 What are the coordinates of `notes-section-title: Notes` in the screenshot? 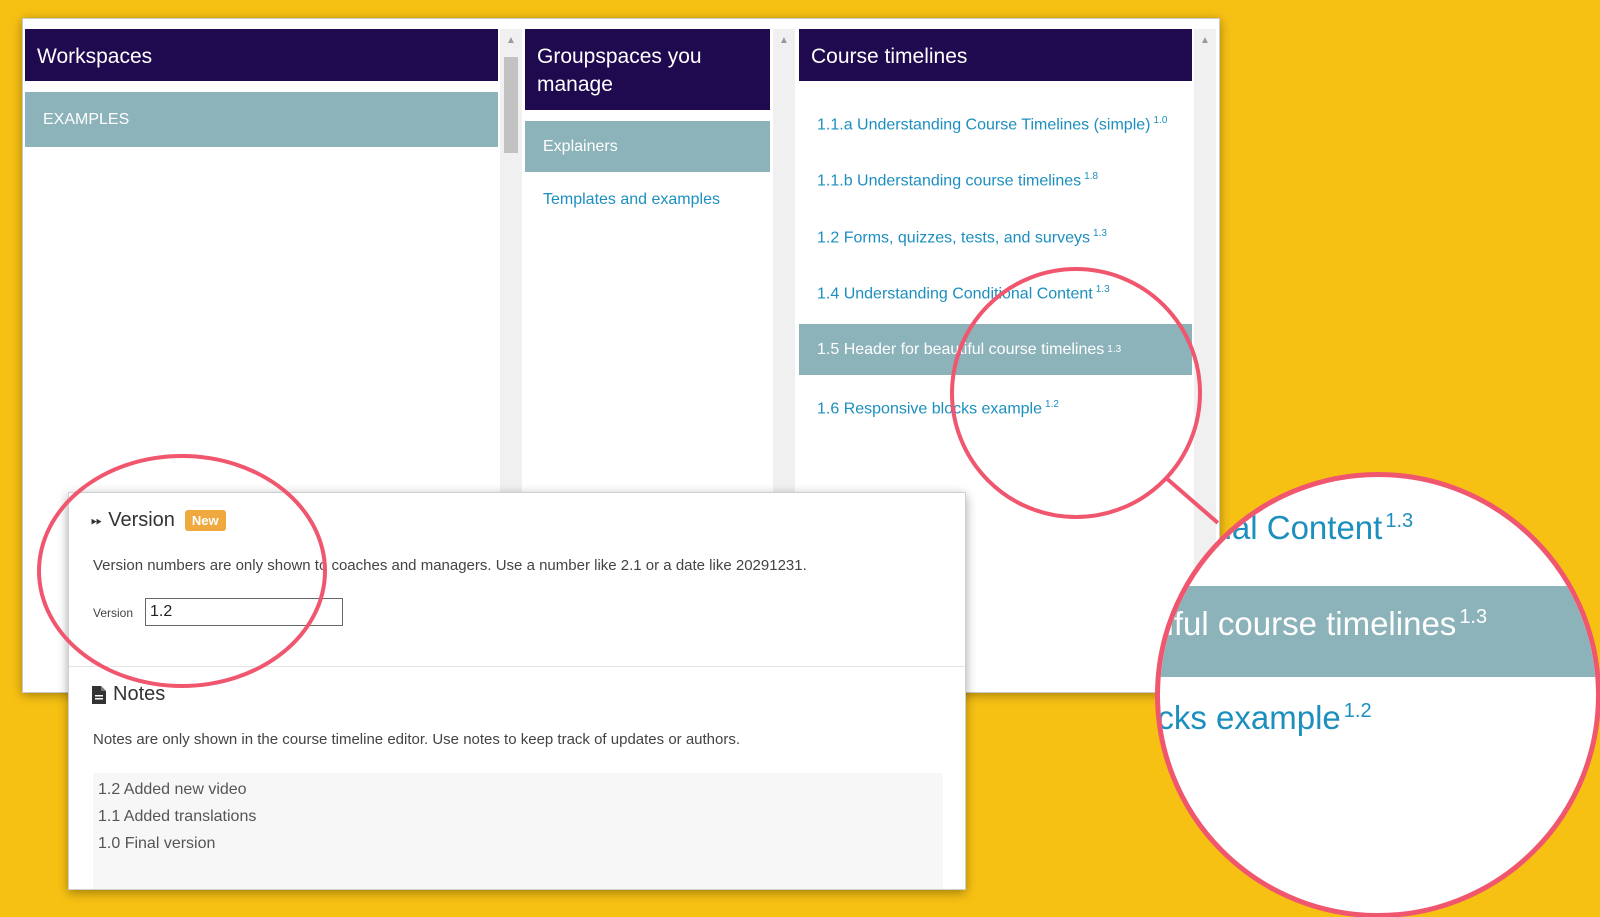 It's located at (128, 694).